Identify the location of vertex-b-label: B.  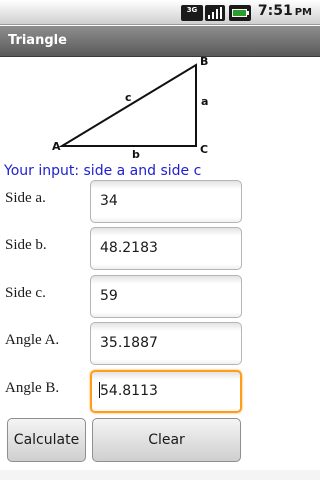
(204, 62).